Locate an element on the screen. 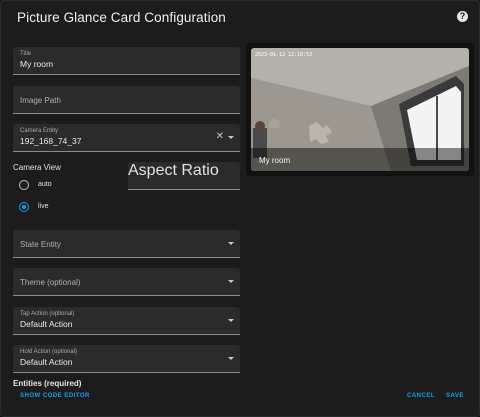 The width and height of the screenshot is (480, 417). tap-action-value: Default Action is located at coordinates (46, 324).